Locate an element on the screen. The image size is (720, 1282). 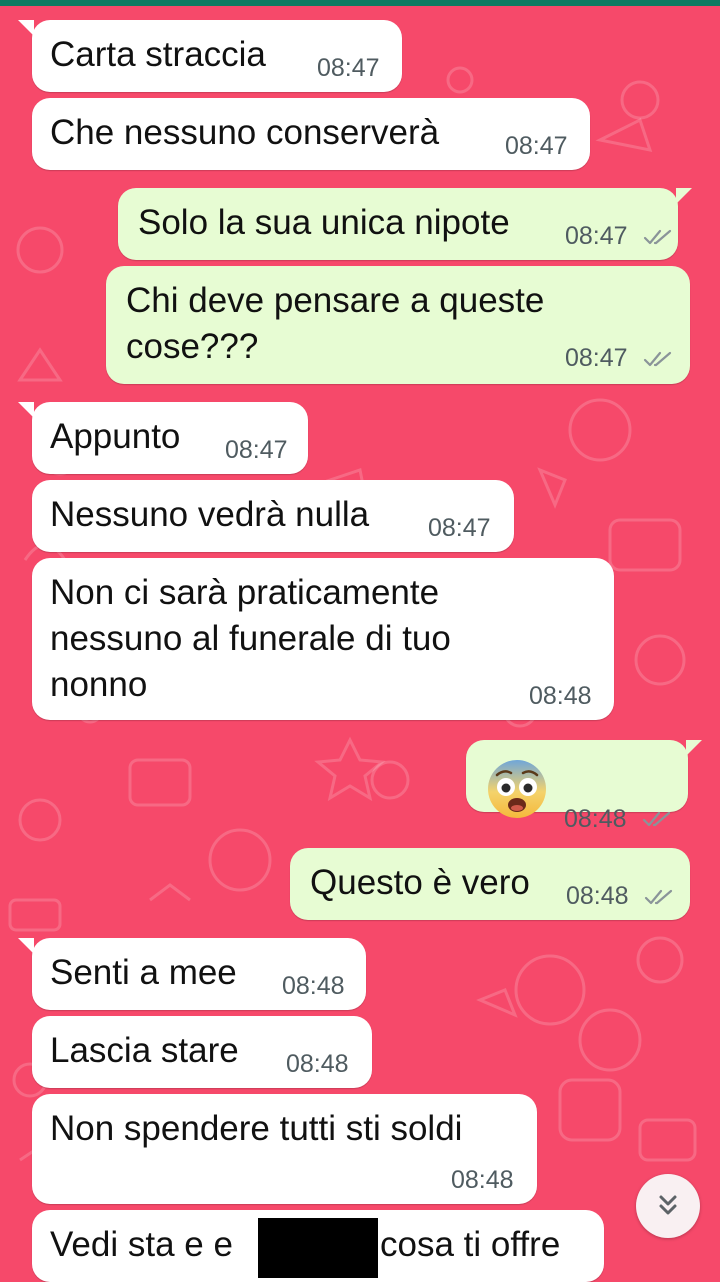
message-text: Non spendere tutti sti soldi is located at coordinates (256, 1128).